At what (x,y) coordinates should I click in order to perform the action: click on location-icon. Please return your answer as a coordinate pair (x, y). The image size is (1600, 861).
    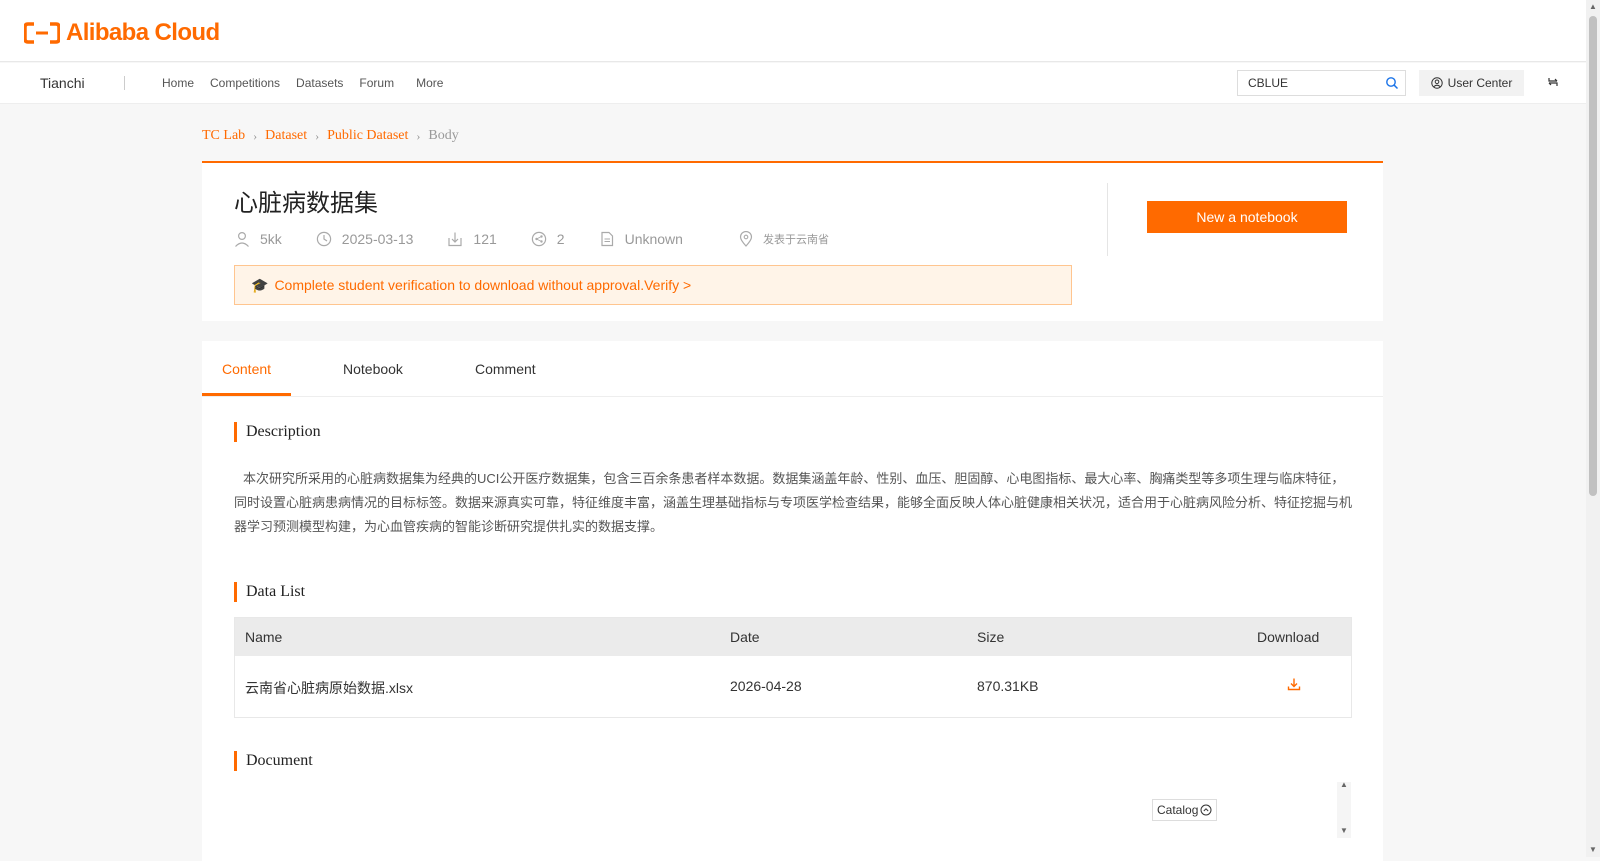
    Looking at the image, I should click on (746, 239).